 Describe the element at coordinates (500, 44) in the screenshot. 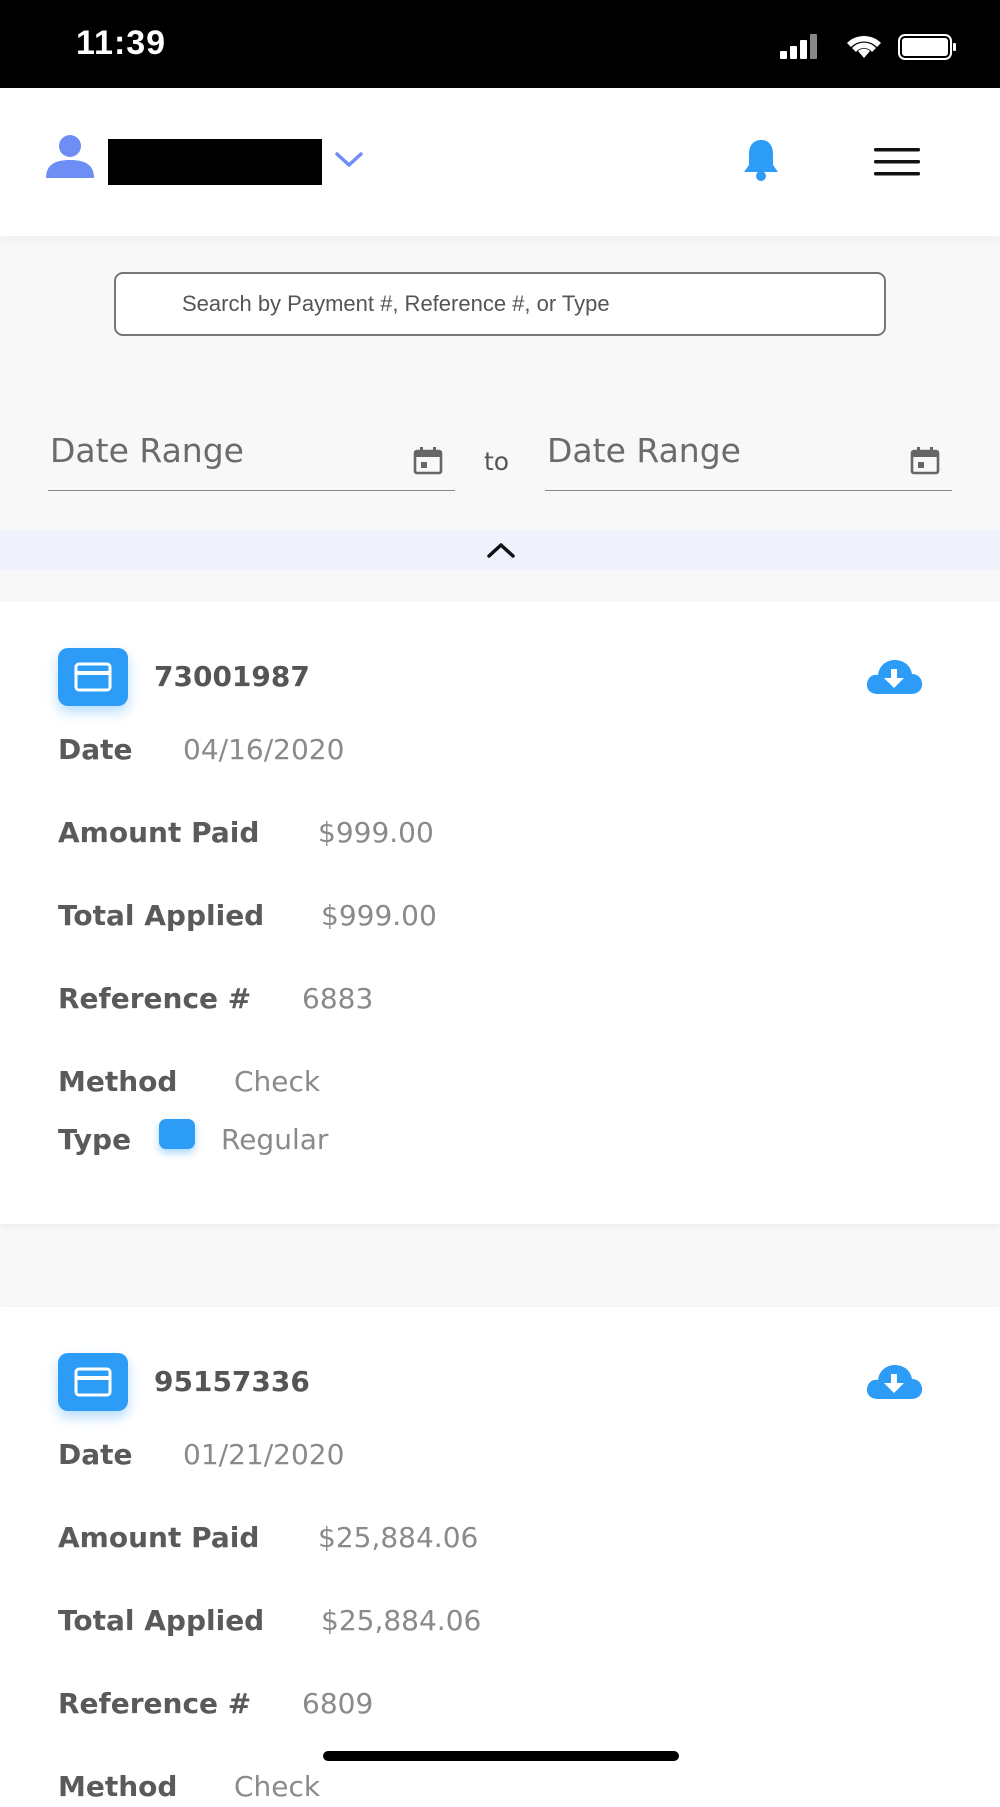

I see `status-bar: 11:39` at that location.